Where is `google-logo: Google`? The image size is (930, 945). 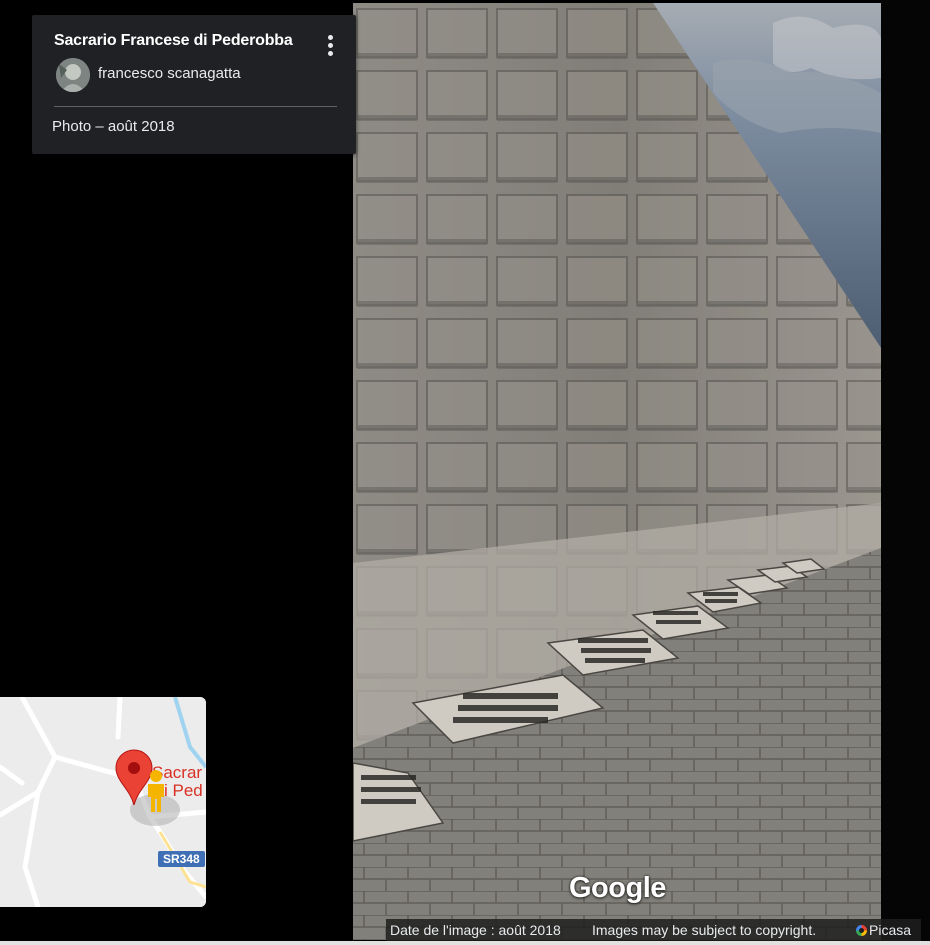 google-logo: Google is located at coordinates (617, 888).